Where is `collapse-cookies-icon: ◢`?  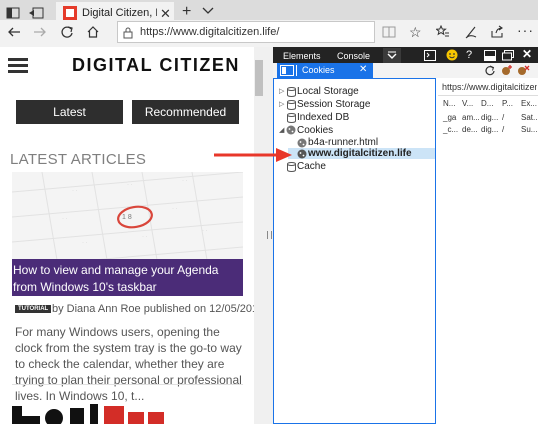 collapse-cookies-icon: ◢ is located at coordinates (281, 130).